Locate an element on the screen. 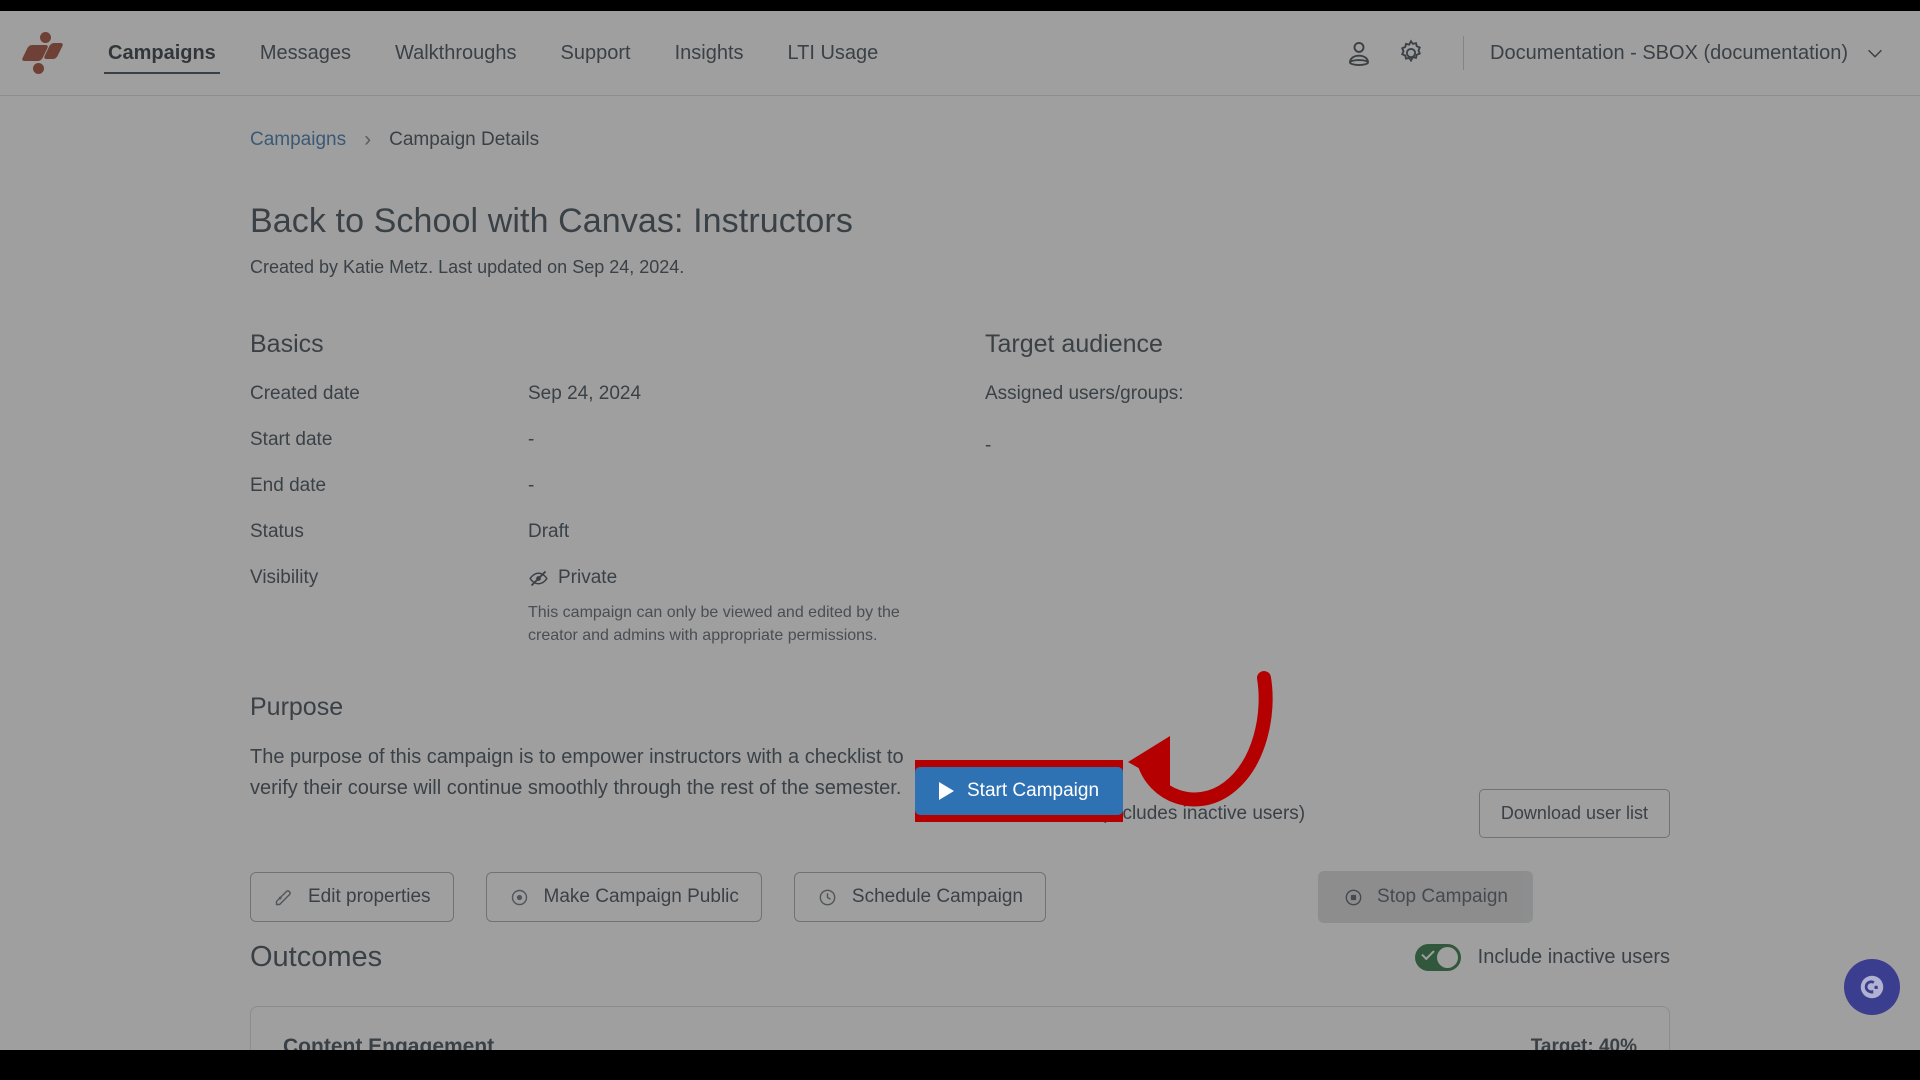  product-logo is located at coordinates (43, 53).